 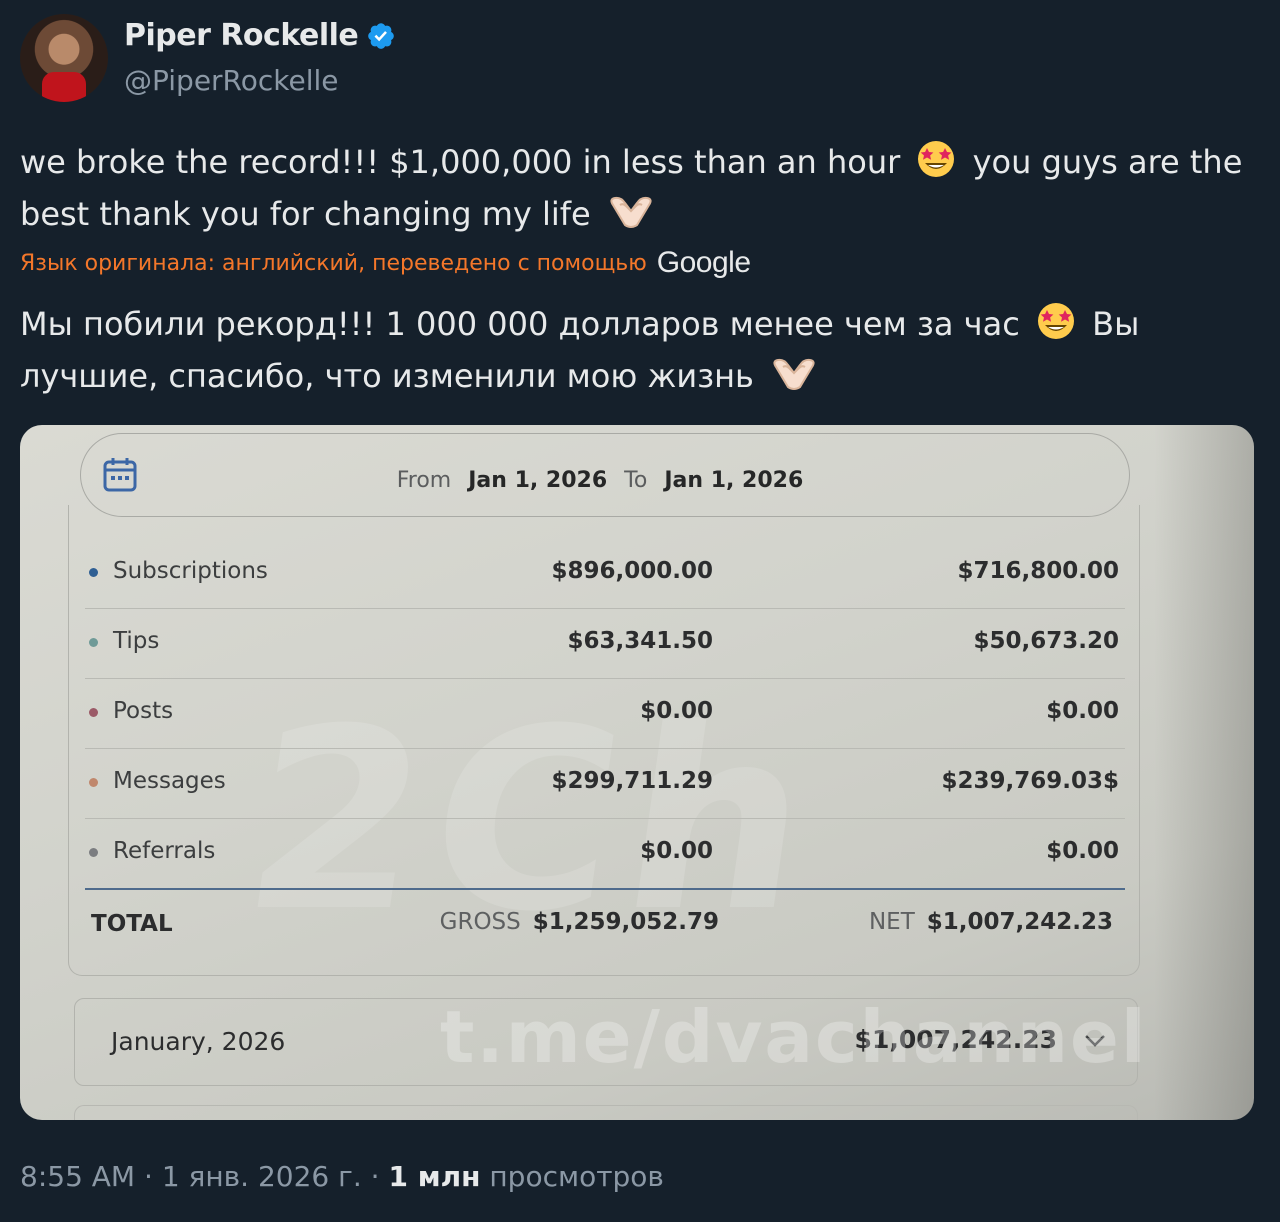 What do you see at coordinates (606, 1042) in the screenshot?
I see `month-summary-row: January, 2026 $1,007,242.23` at bounding box center [606, 1042].